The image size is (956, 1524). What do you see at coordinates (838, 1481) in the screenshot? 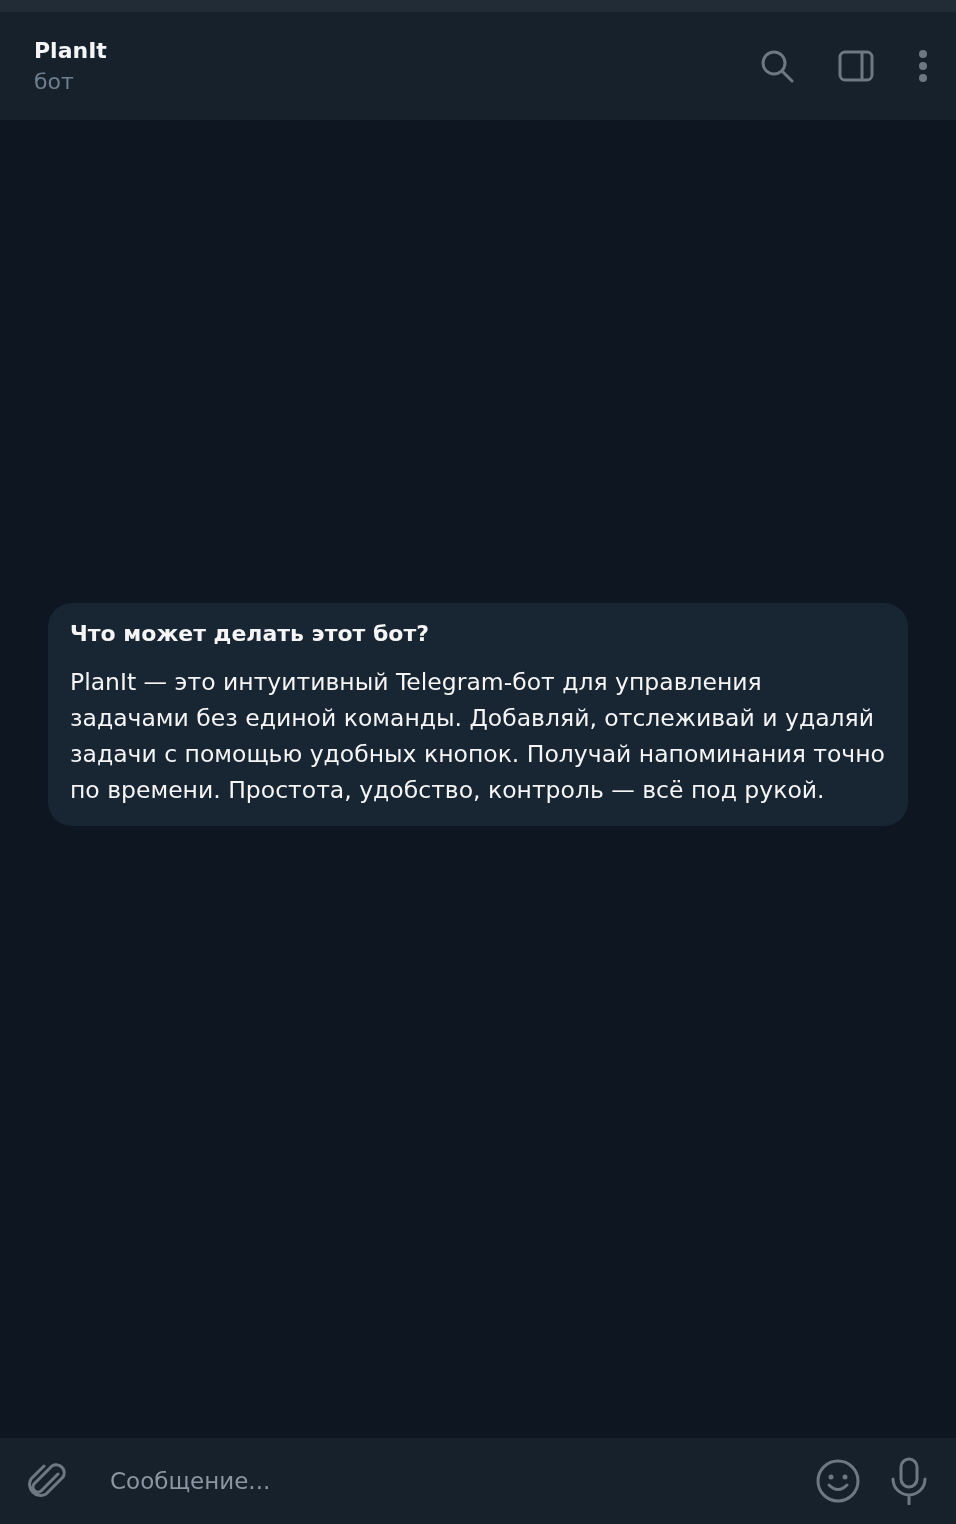
I see `emoji-icon` at bounding box center [838, 1481].